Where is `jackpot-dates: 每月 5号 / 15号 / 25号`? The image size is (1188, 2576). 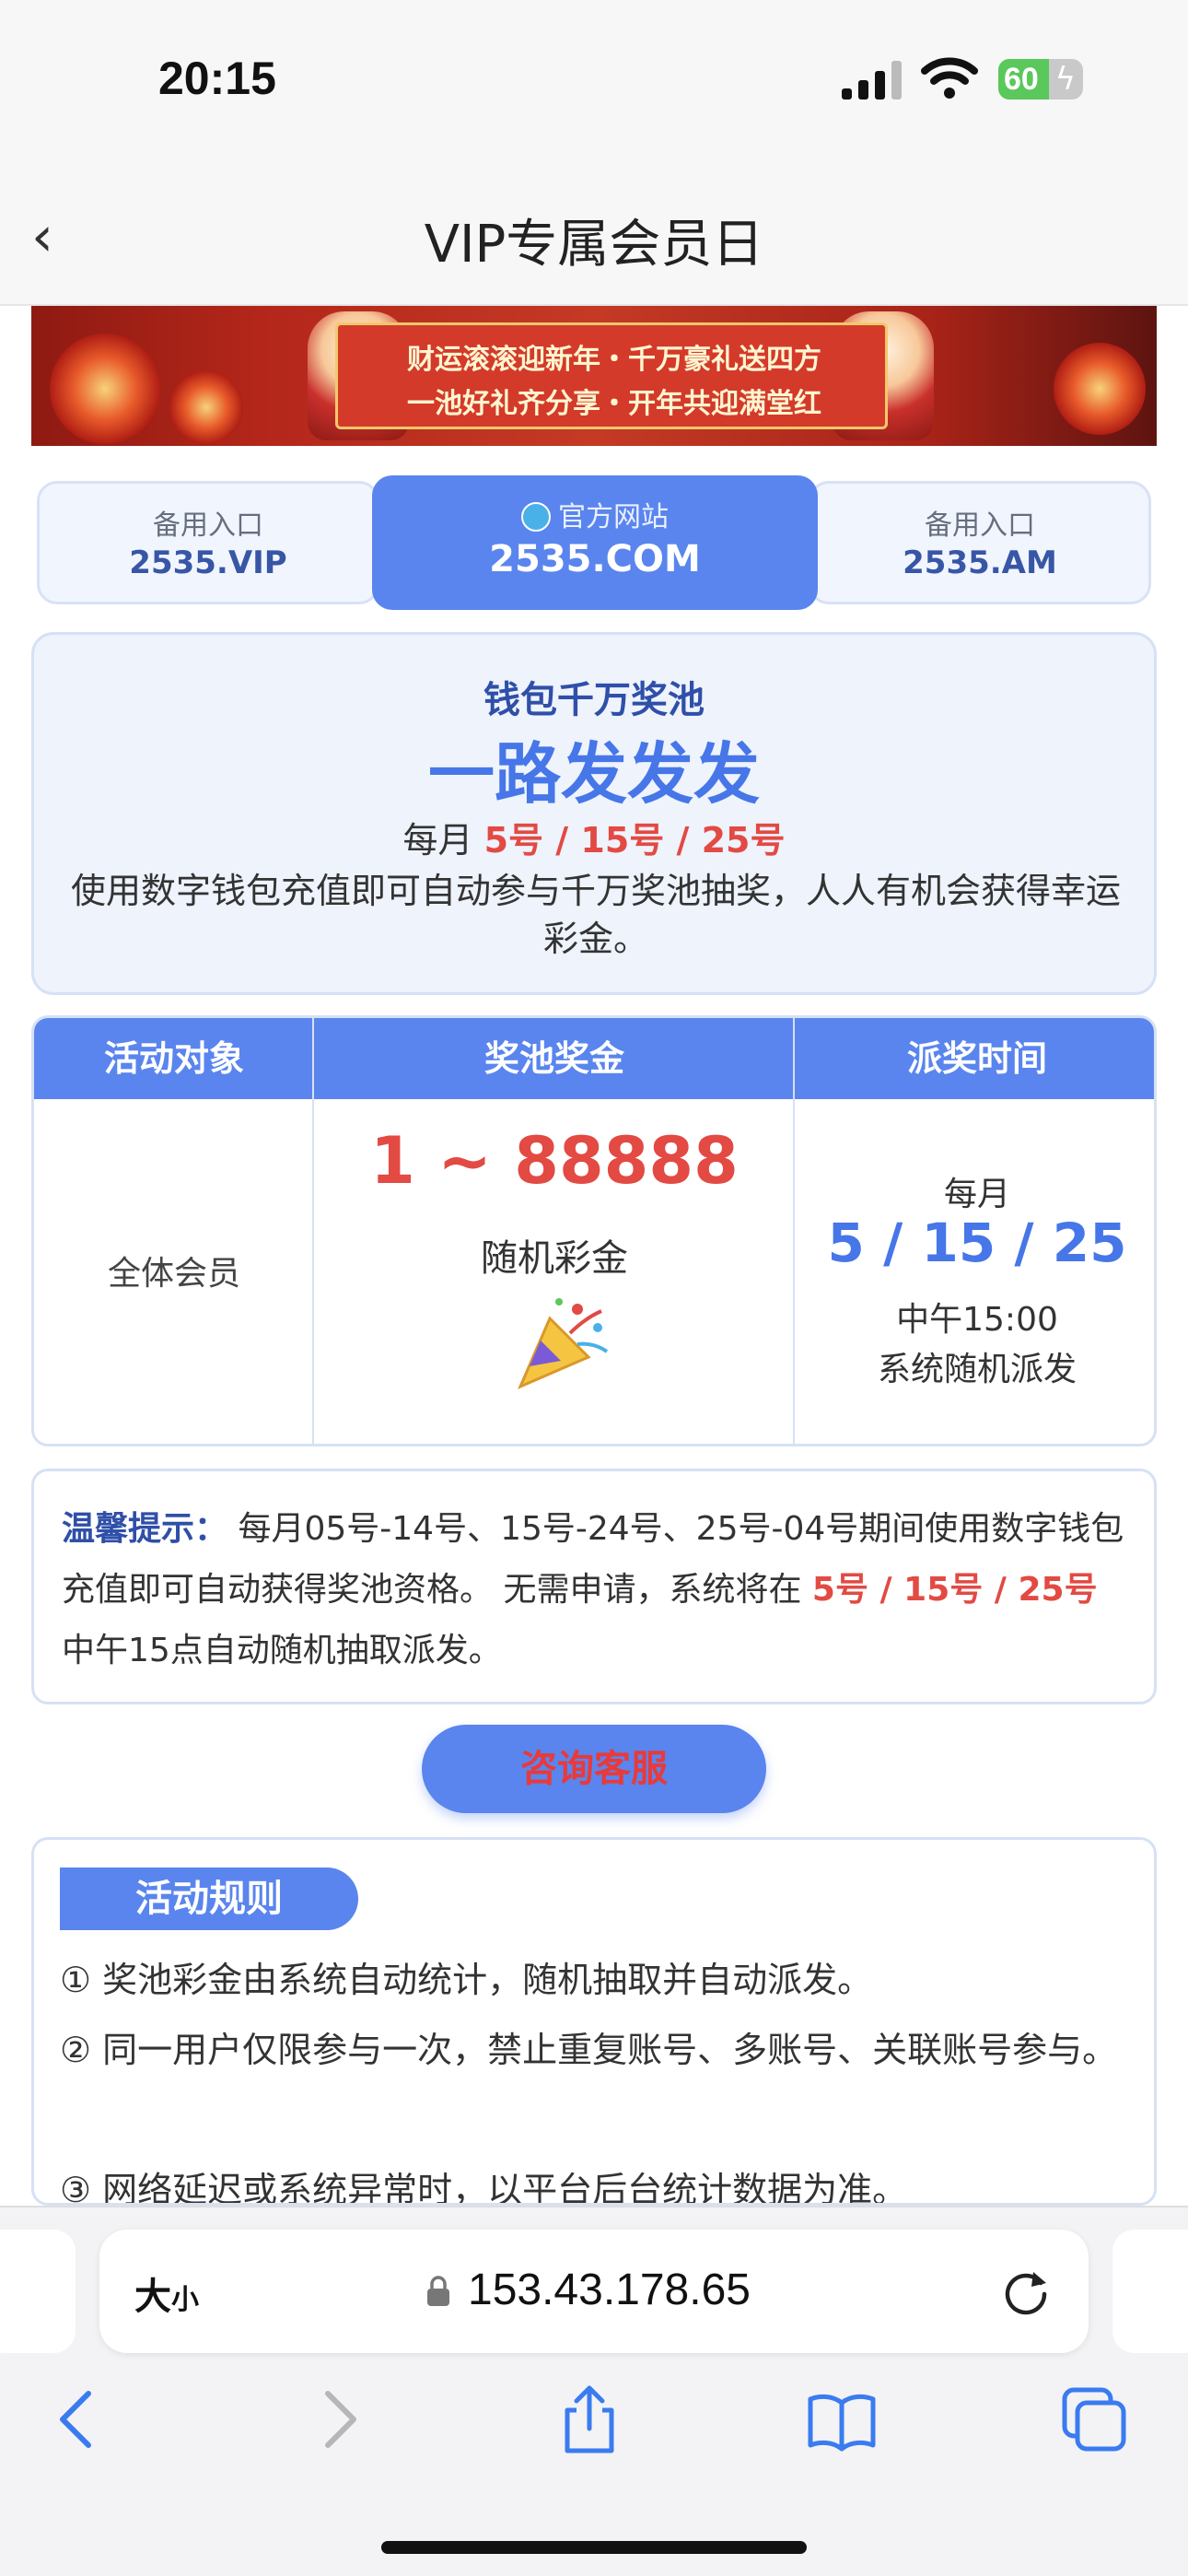
jackpot-dates: 每月 5号 / 15号 / 25号 is located at coordinates (594, 837).